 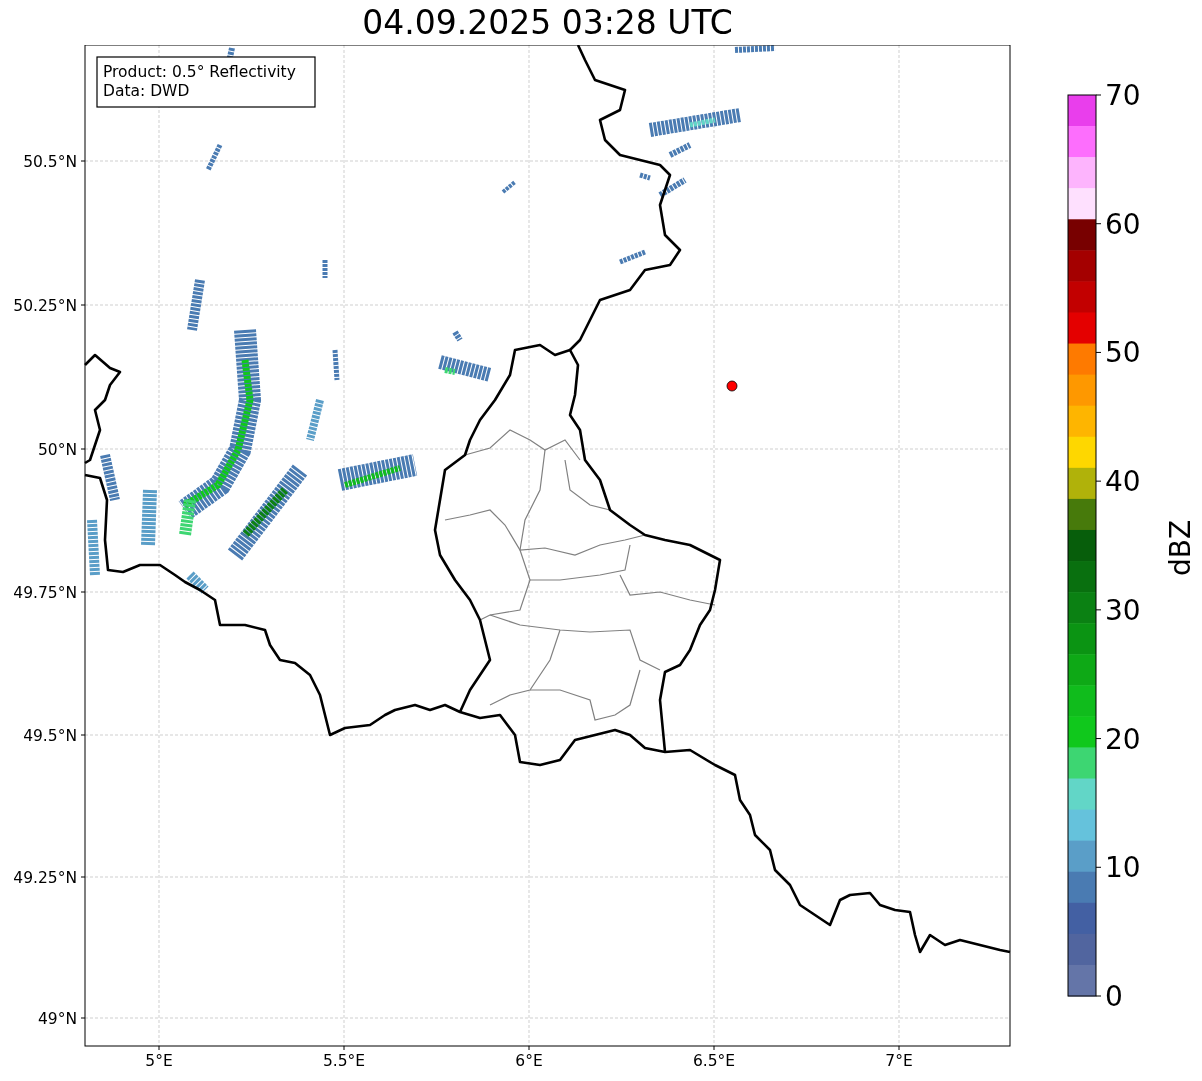 What do you see at coordinates (146, 91) in the screenshot?
I see `info-text: Data: DWD` at bounding box center [146, 91].